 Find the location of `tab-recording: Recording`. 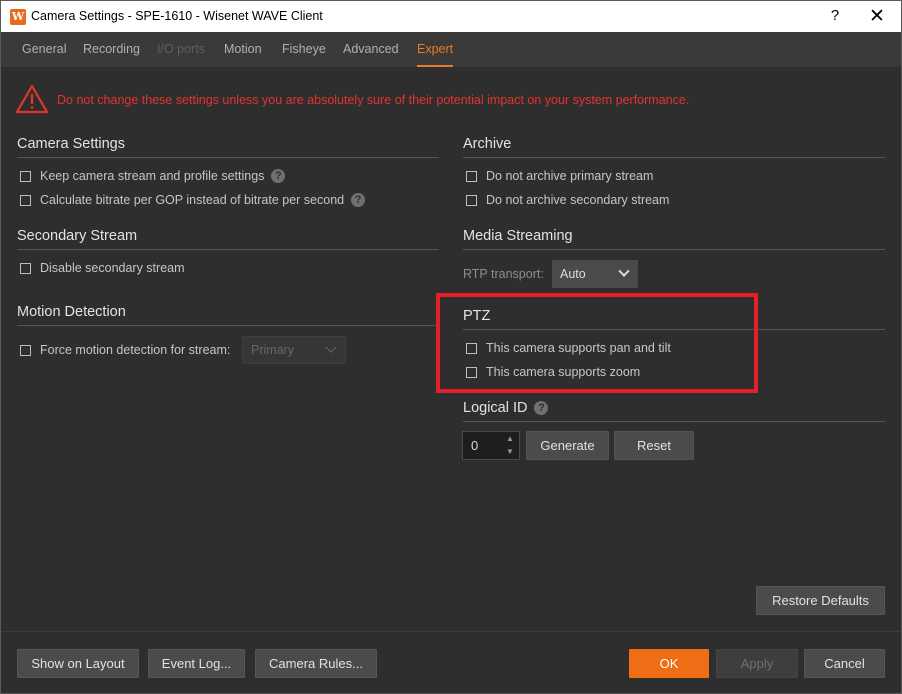

tab-recording: Recording is located at coordinates (111, 49).